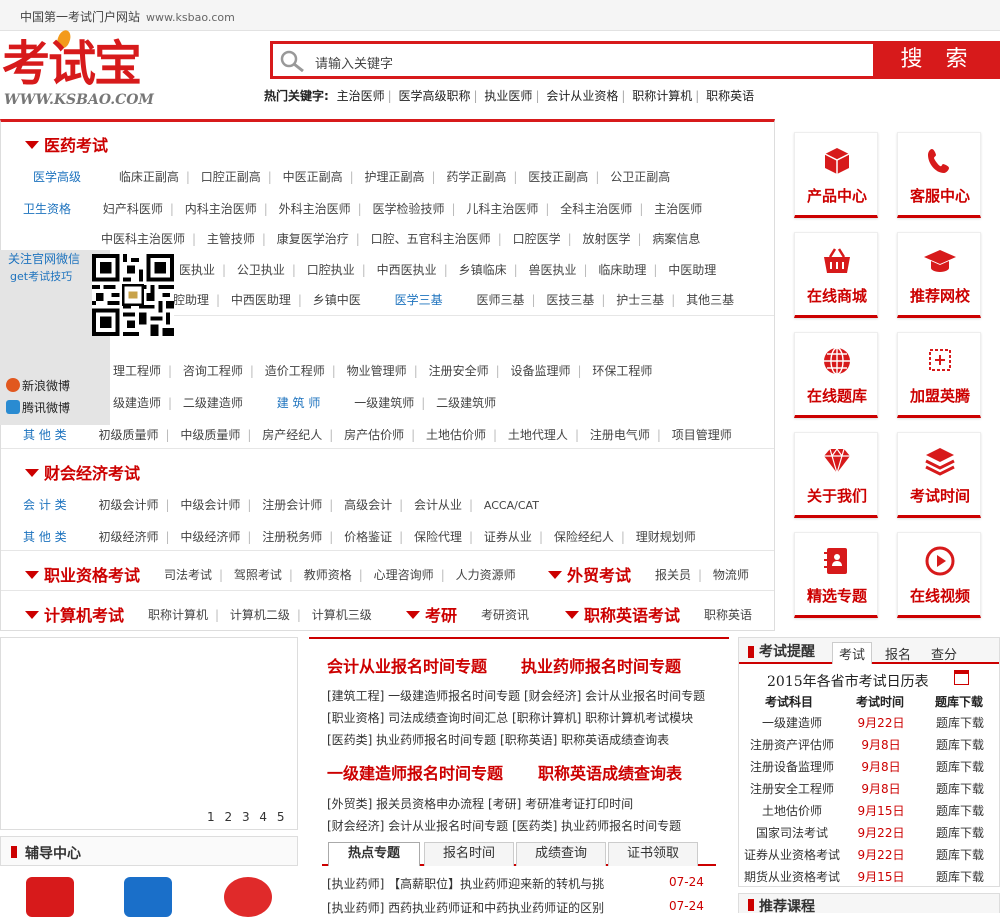 Image resolution: width=1000 pixels, height=917 pixels. What do you see at coordinates (191, 300) in the screenshot?
I see `exam-link: 腔助理` at bounding box center [191, 300].